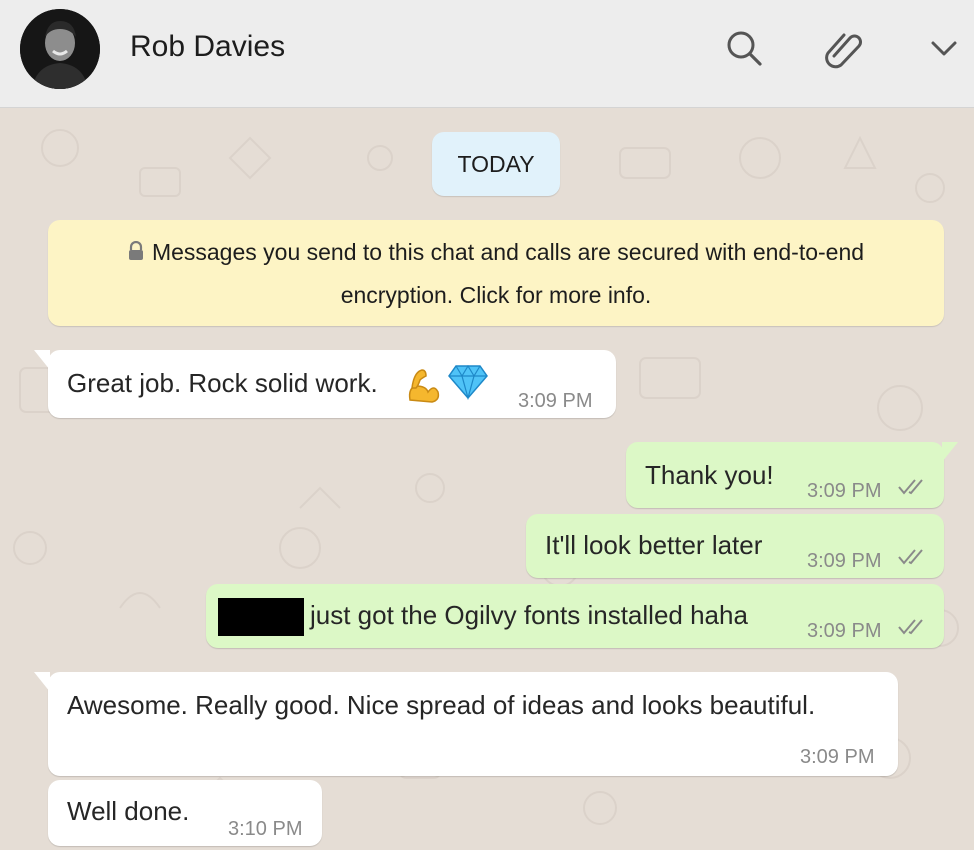  I want to click on message-bubble-outgoing: It'll look better later 3:09 PM, so click(735, 546).